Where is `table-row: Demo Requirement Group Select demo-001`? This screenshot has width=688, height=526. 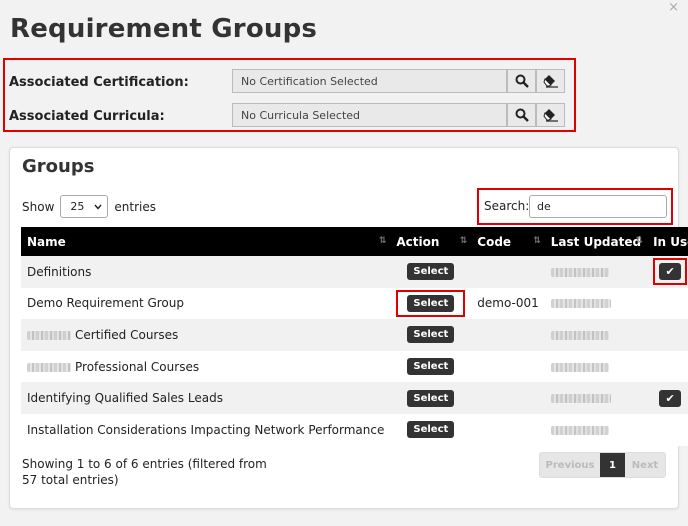 table-row: Demo Requirement Group Select demo-001 is located at coordinates (354, 303).